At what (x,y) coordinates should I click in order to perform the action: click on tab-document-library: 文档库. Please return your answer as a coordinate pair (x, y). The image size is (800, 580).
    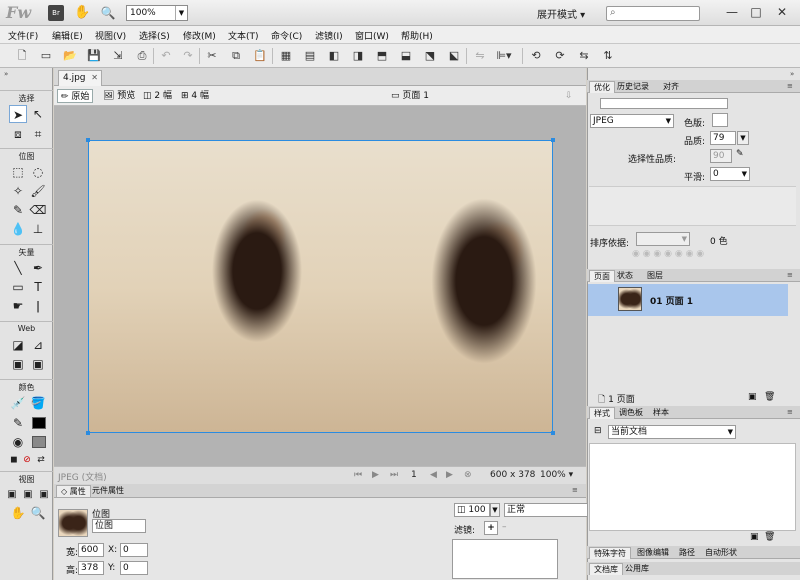
    Looking at the image, I should click on (606, 569).